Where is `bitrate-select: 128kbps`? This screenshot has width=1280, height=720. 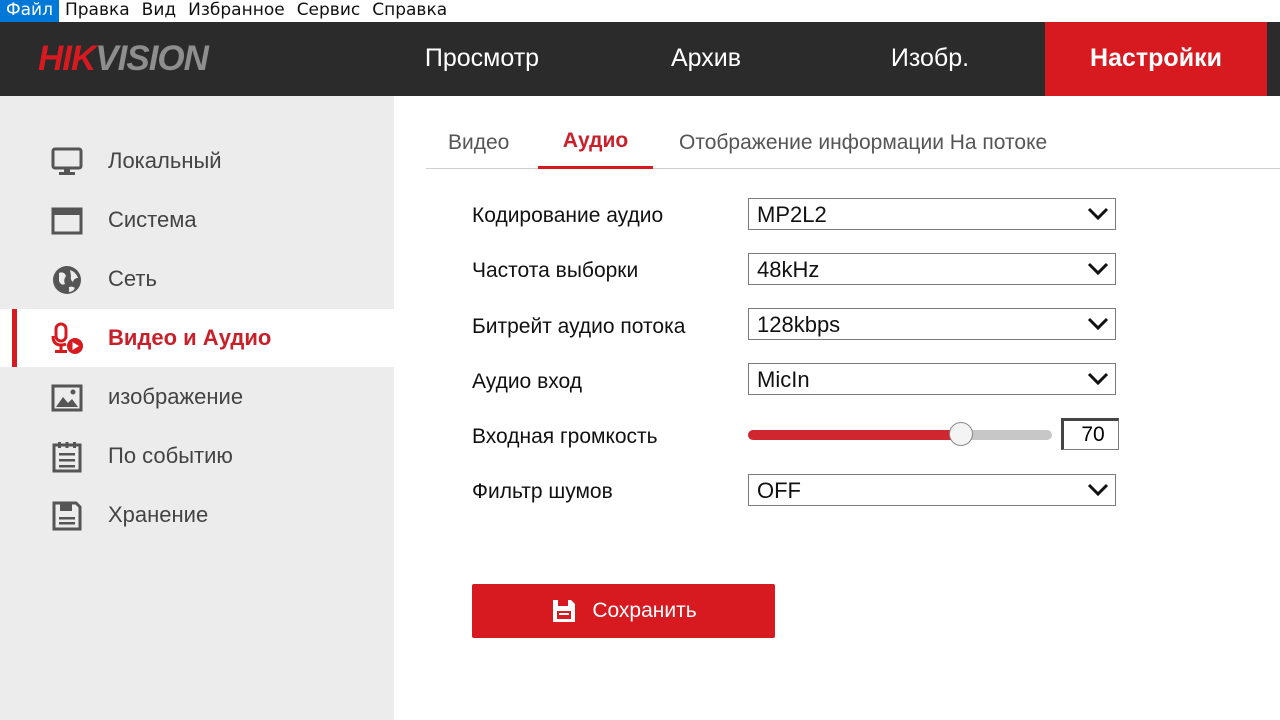
bitrate-select: 128kbps is located at coordinates (932, 324).